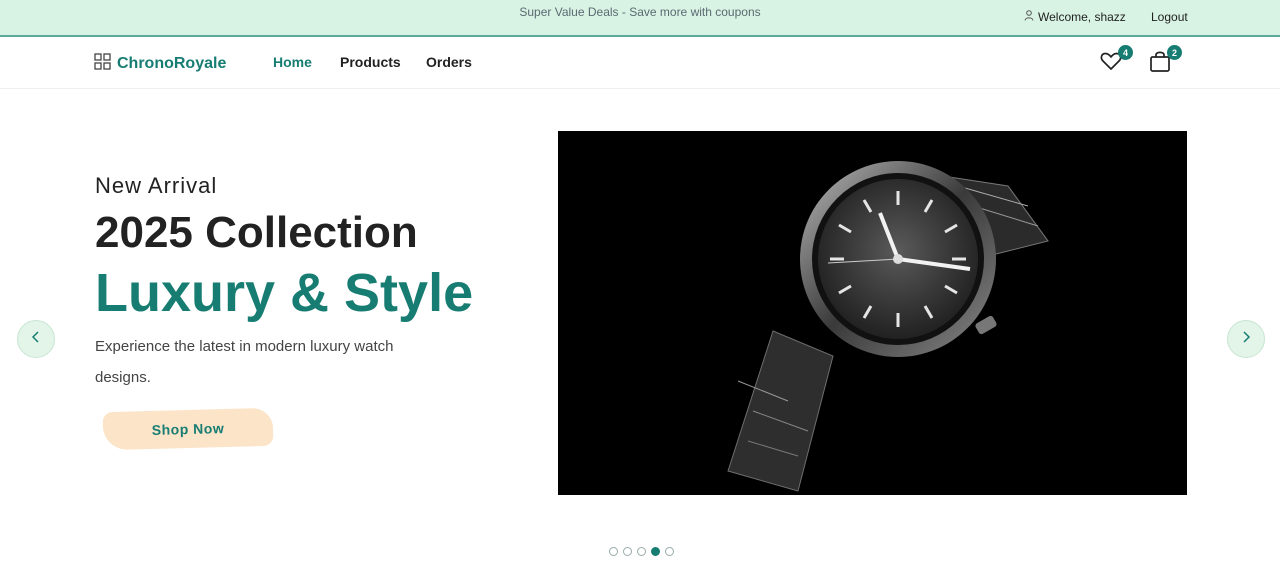 This screenshot has width=1280, height=586. I want to click on carousel-dots, so click(641, 551).